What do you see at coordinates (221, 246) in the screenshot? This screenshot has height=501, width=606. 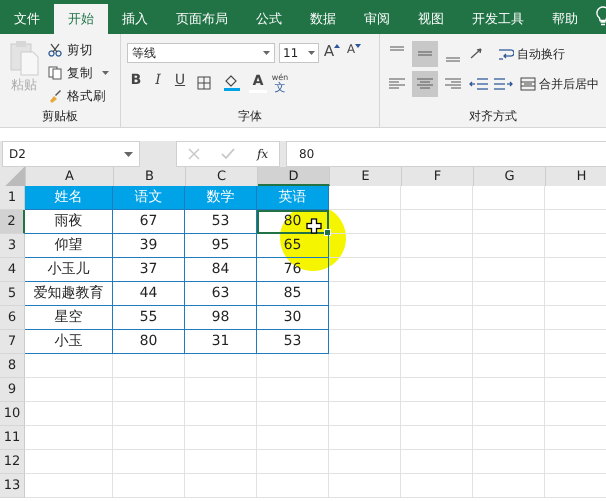 I see `table-cell: 95` at bounding box center [221, 246].